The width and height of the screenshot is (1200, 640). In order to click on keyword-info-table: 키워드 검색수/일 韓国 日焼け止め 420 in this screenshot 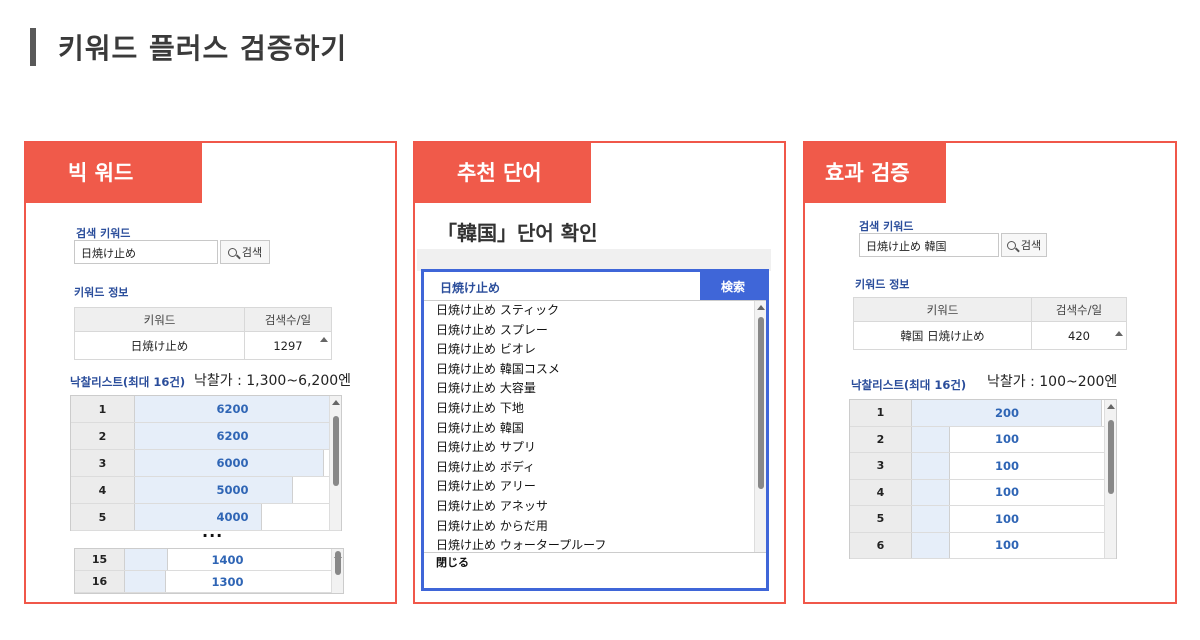, I will do `click(990, 323)`.